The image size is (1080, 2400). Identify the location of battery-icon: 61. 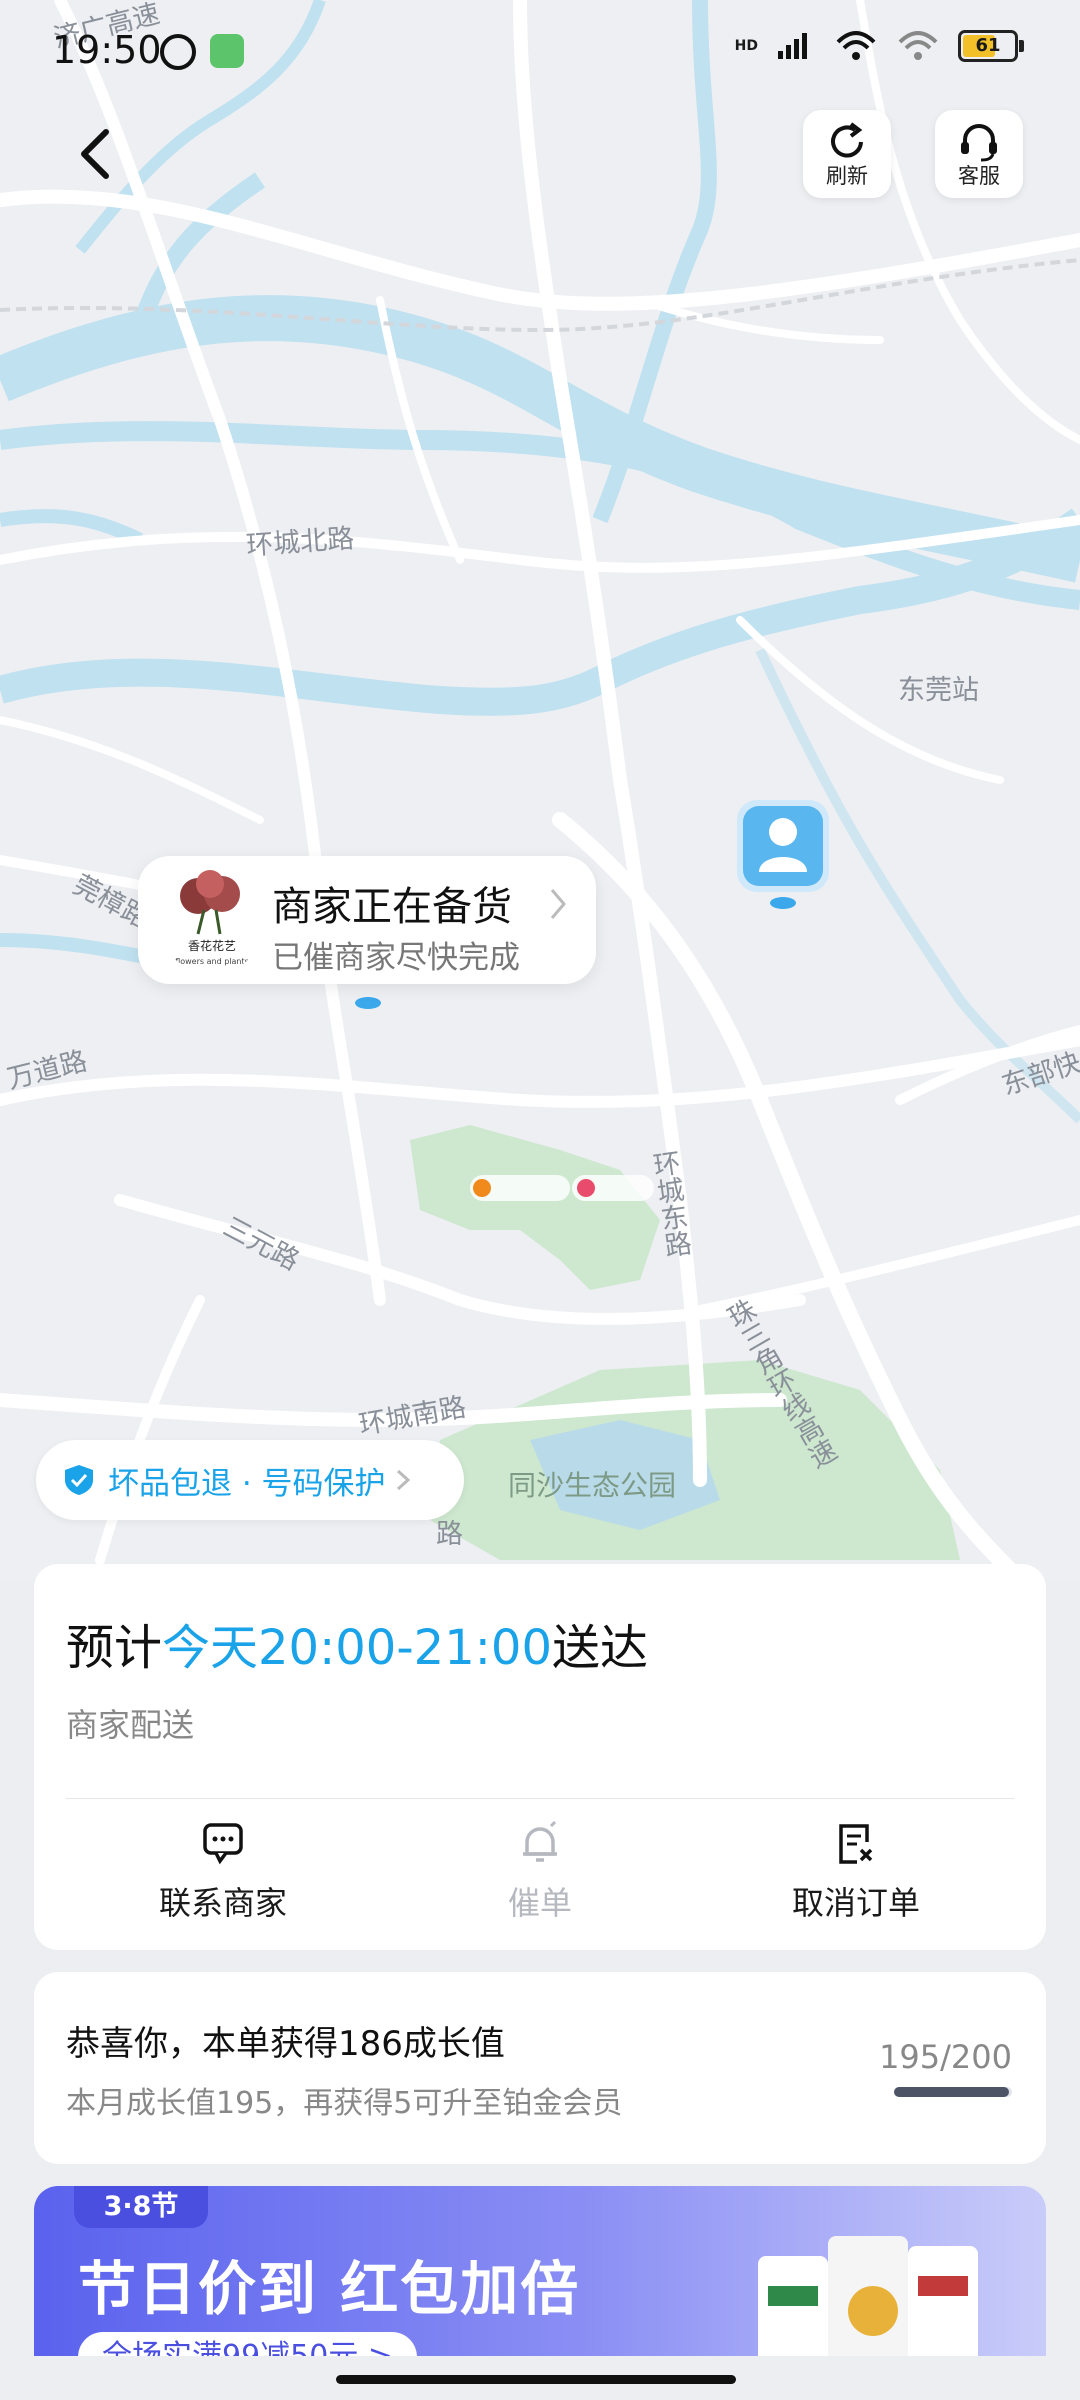
(991, 46).